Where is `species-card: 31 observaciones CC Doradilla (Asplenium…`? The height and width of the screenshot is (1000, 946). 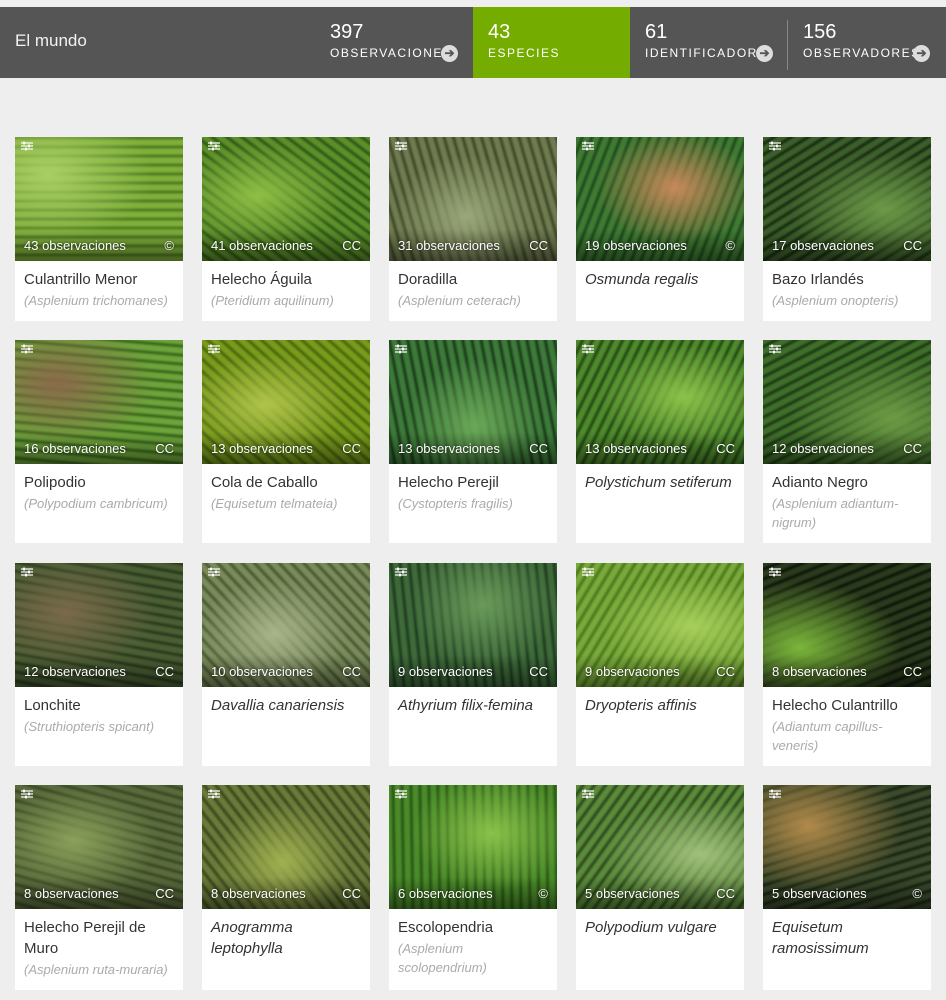
species-card: 31 observaciones CC Doradilla (Asplenium… is located at coordinates (473, 229).